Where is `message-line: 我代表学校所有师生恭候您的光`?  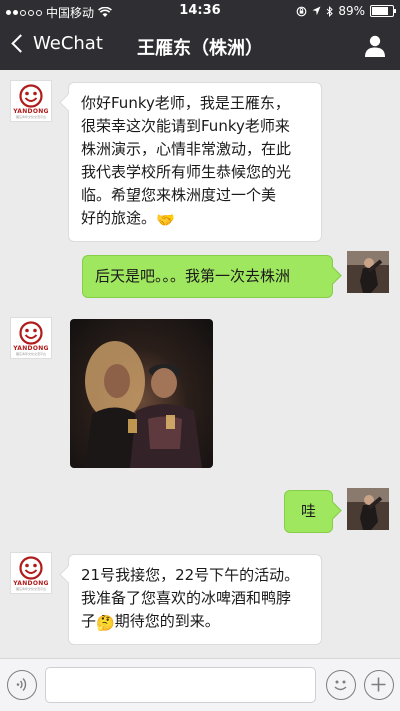
message-line: 我代表学校所有师生恭候您的光 is located at coordinates (186, 172).